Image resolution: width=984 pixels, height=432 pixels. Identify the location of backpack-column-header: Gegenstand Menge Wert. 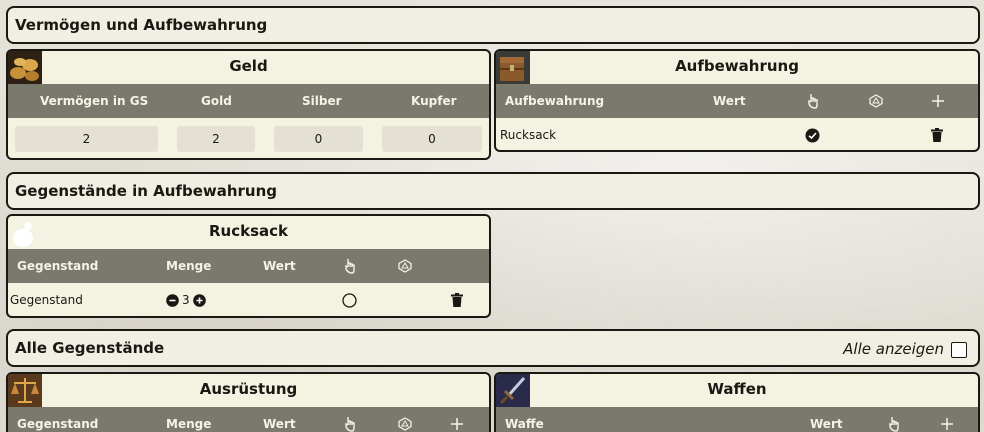
(248, 266).